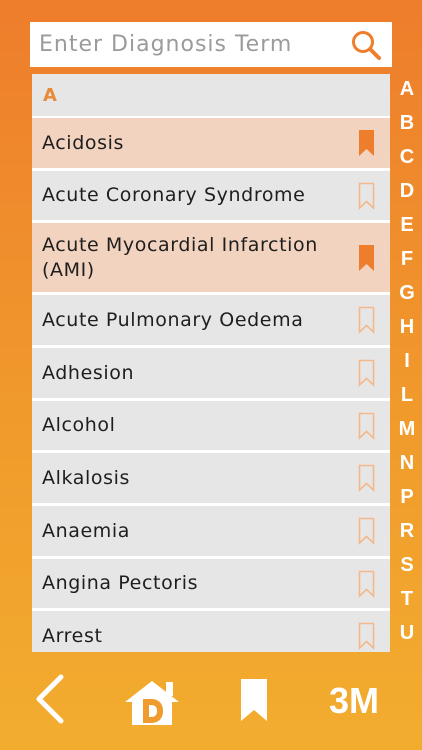 This screenshot has width=422, height=750. Describe the element at coordinates (407, 259) in the screenshot. I see `index-letter: F` at that location.